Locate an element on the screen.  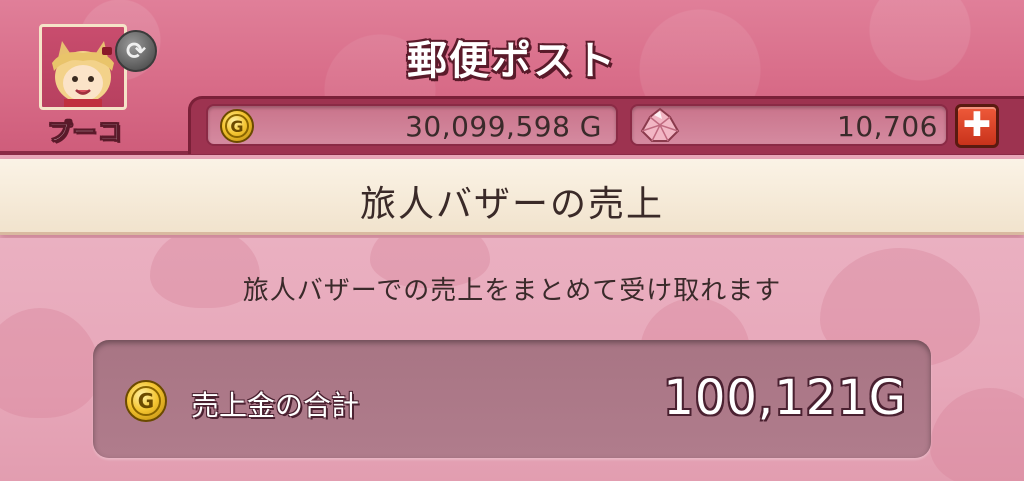
gem-balance: 10,706 is located at coordinates (789, 125).